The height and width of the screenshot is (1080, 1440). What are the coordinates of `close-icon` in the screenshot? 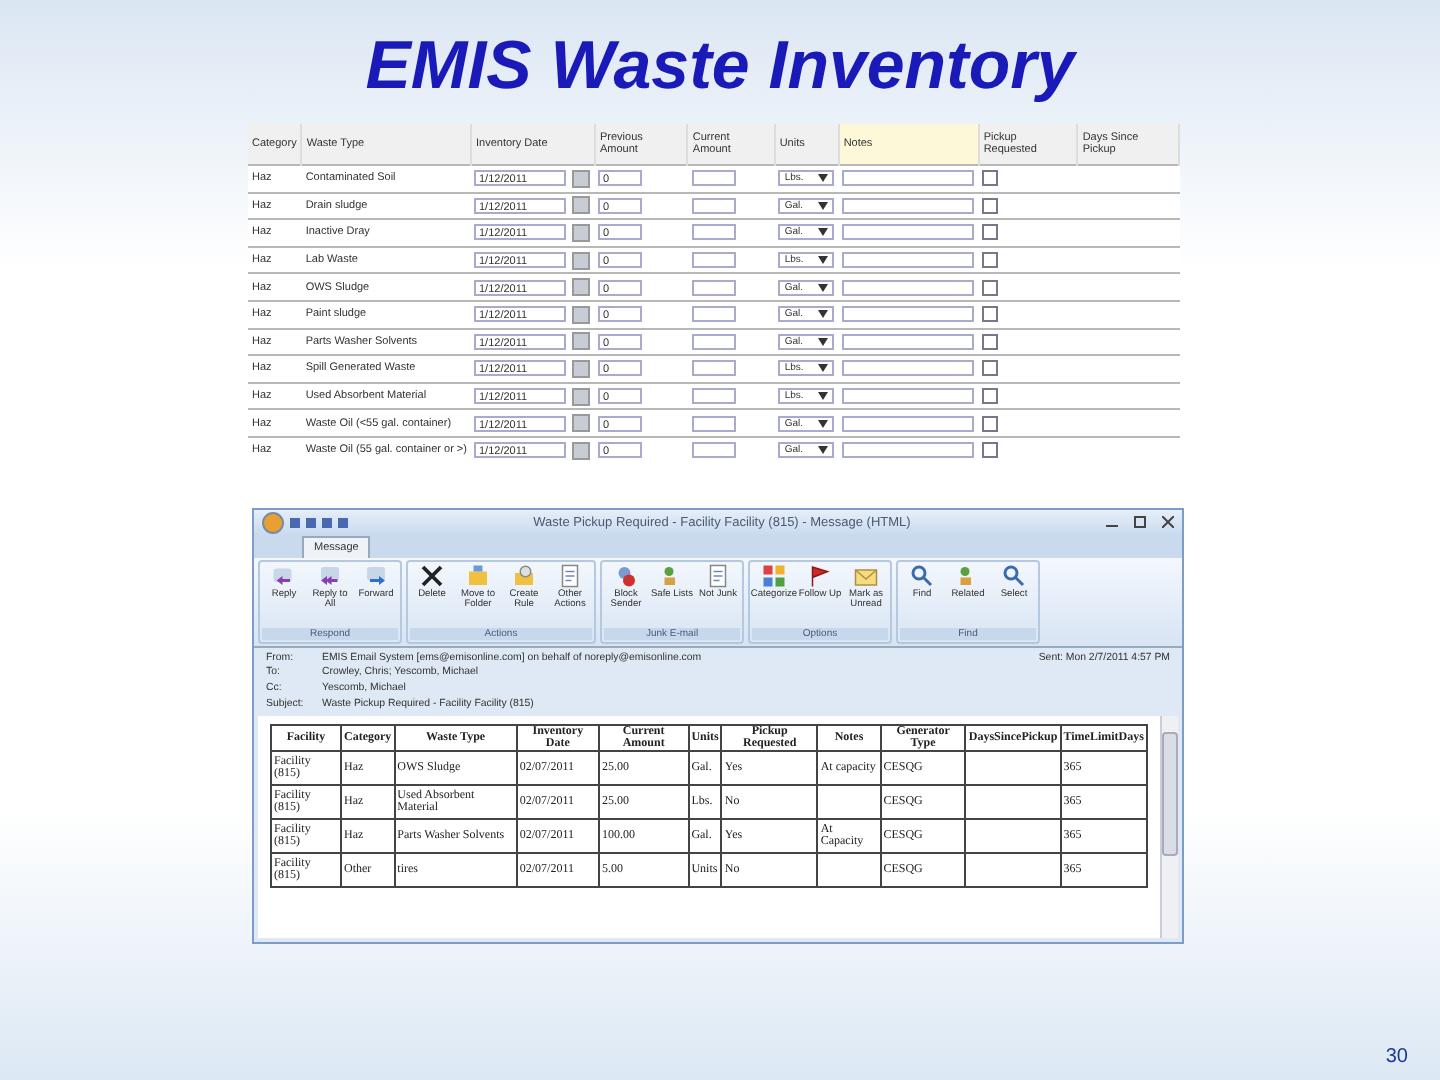 It's located at (1168, 522).